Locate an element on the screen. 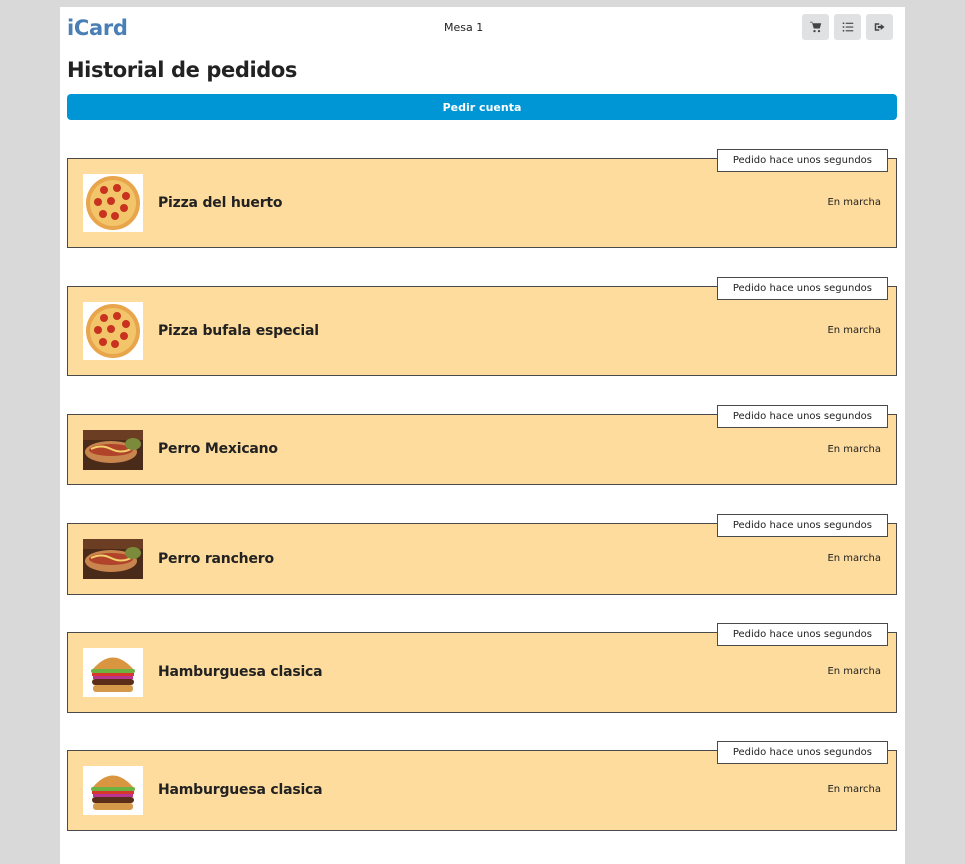  order-item-name: Perro Mexicano is located at coordinates (218, 449).